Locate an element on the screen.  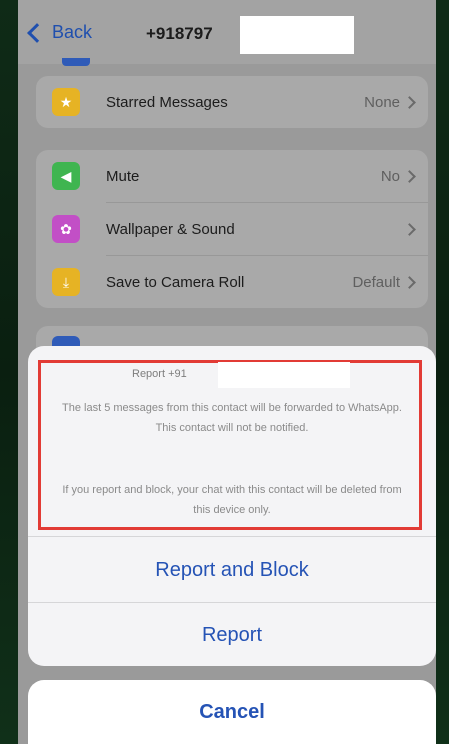
row-label: Wallpaper & Sound is located at coordinates (170, 229).